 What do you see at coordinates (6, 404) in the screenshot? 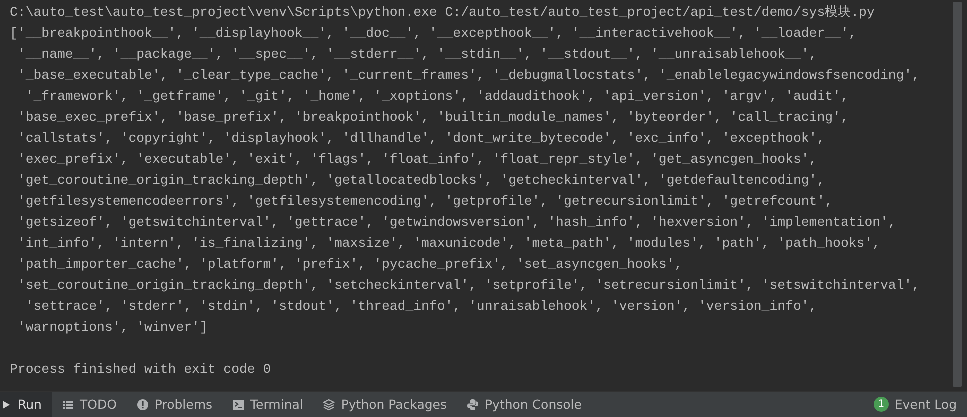
I see `play-icon` at bounding box center [6, 404].